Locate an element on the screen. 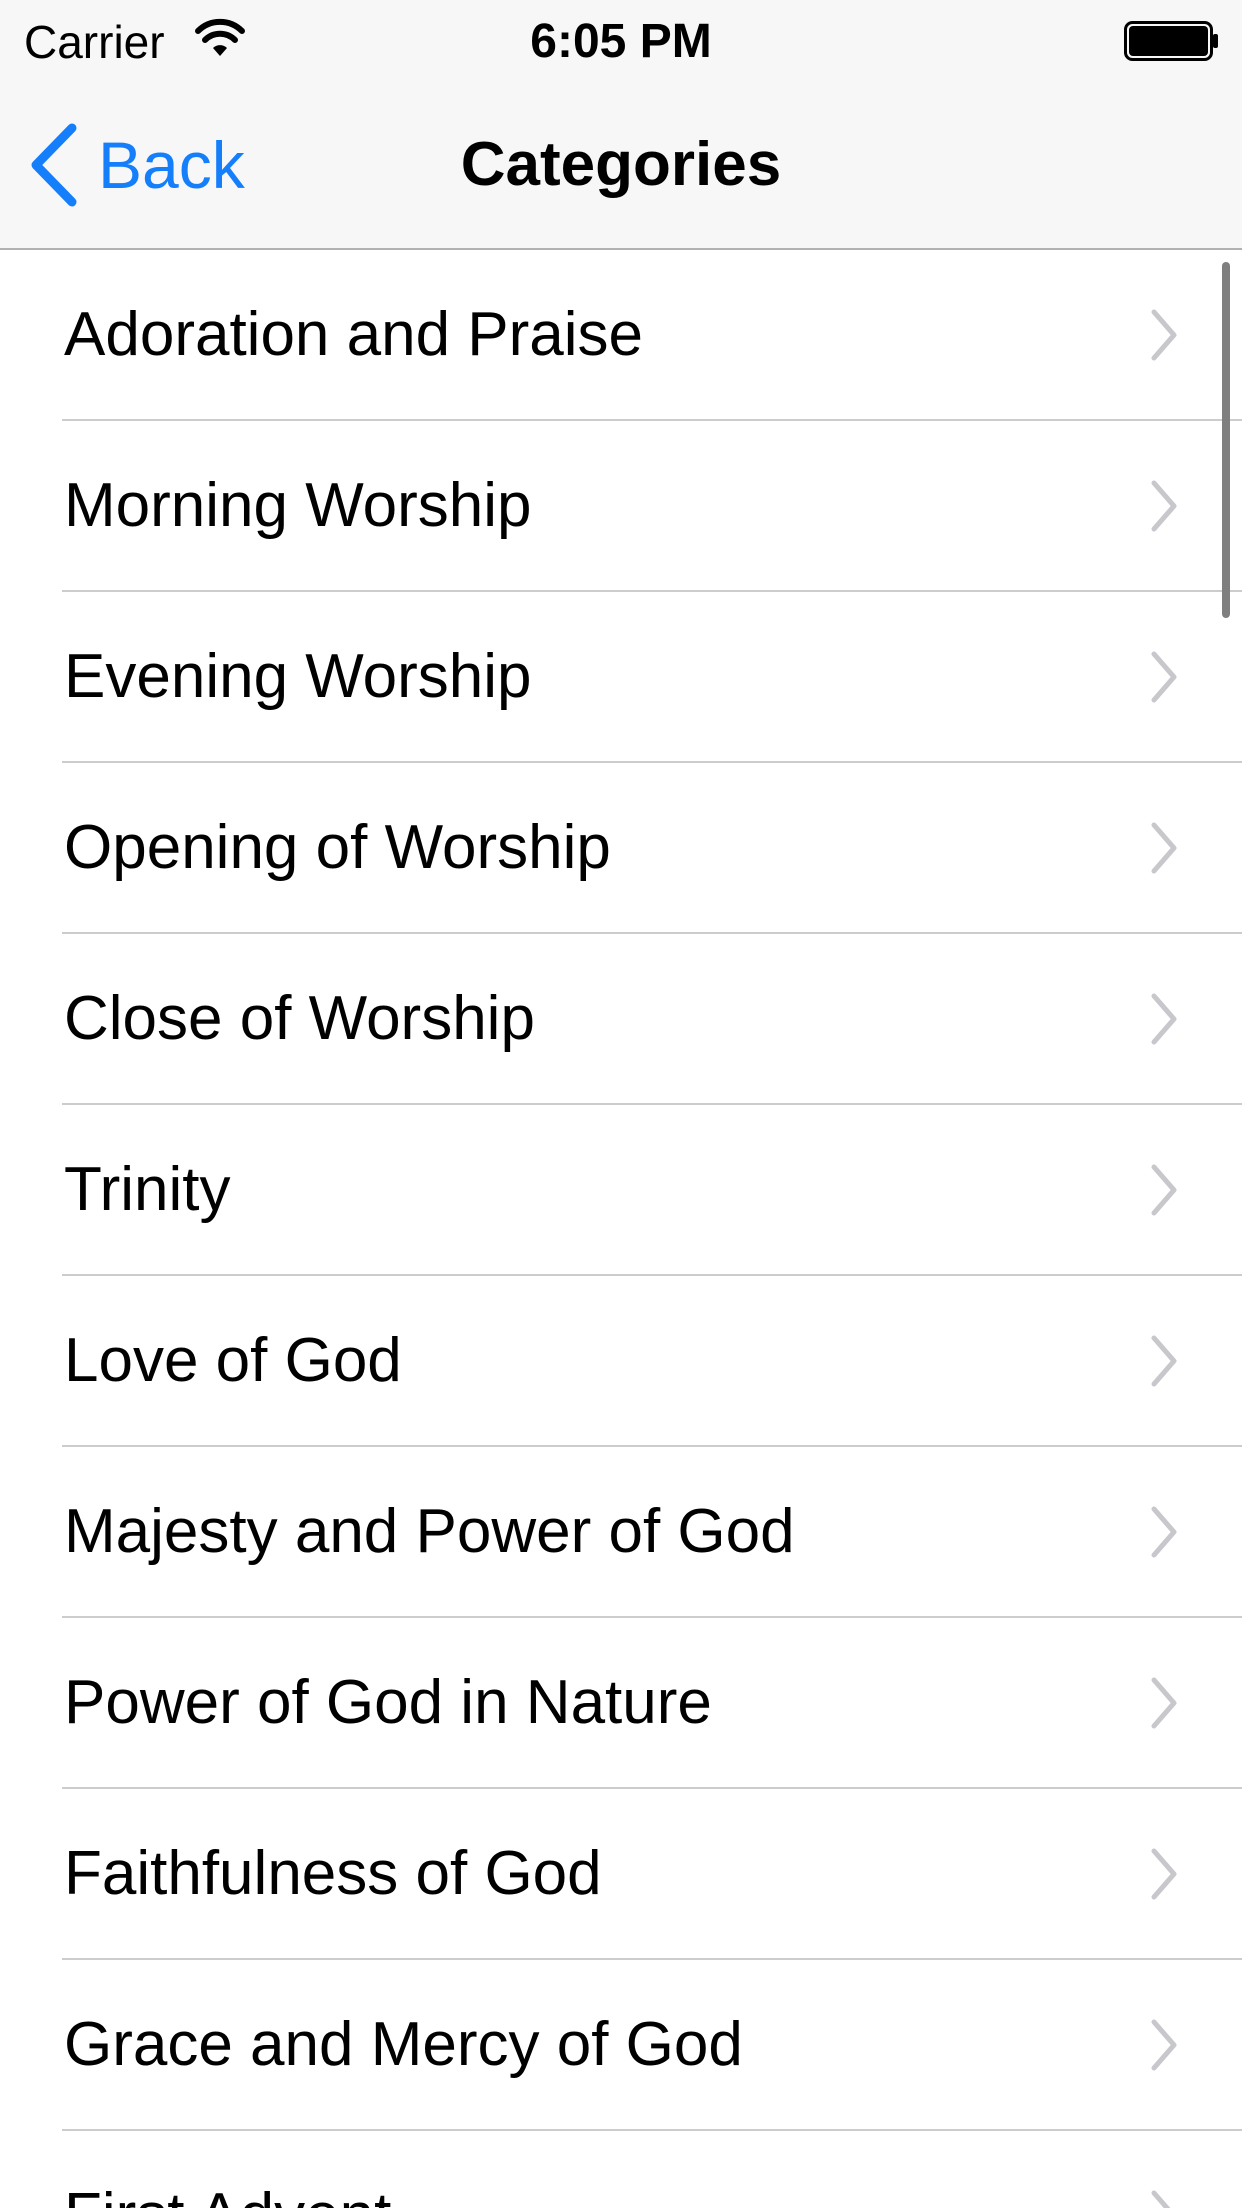  list-item-label: Close of Worship is located at coordinates (299, 1018).